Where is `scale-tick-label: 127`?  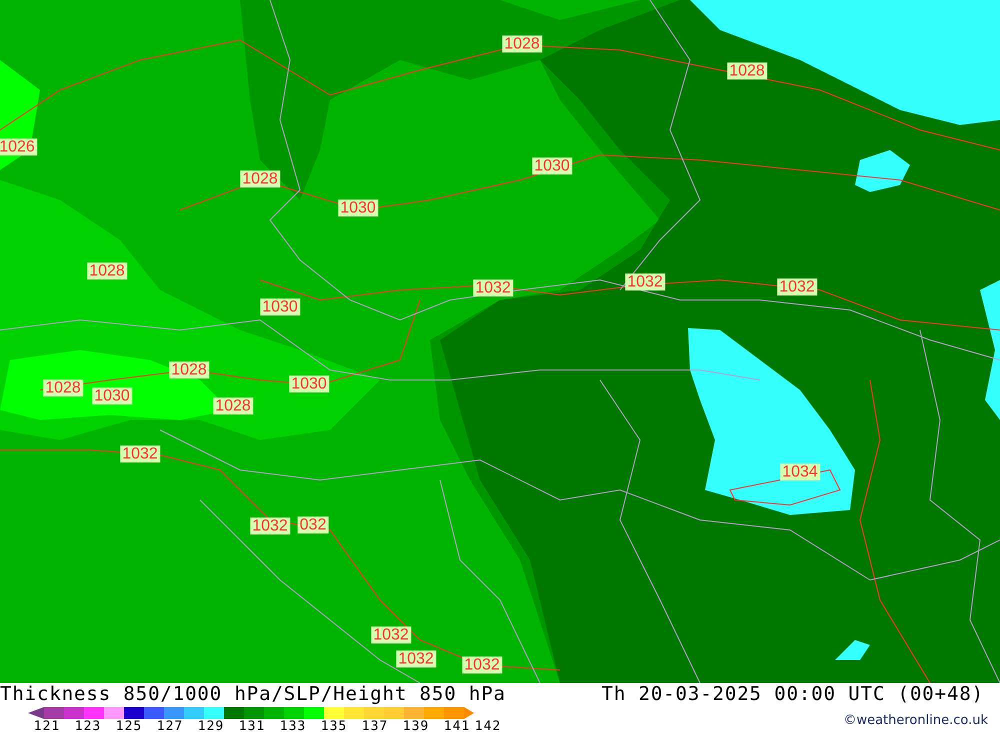
scale-tick-label: 127 is located at coordinates (170, 726).